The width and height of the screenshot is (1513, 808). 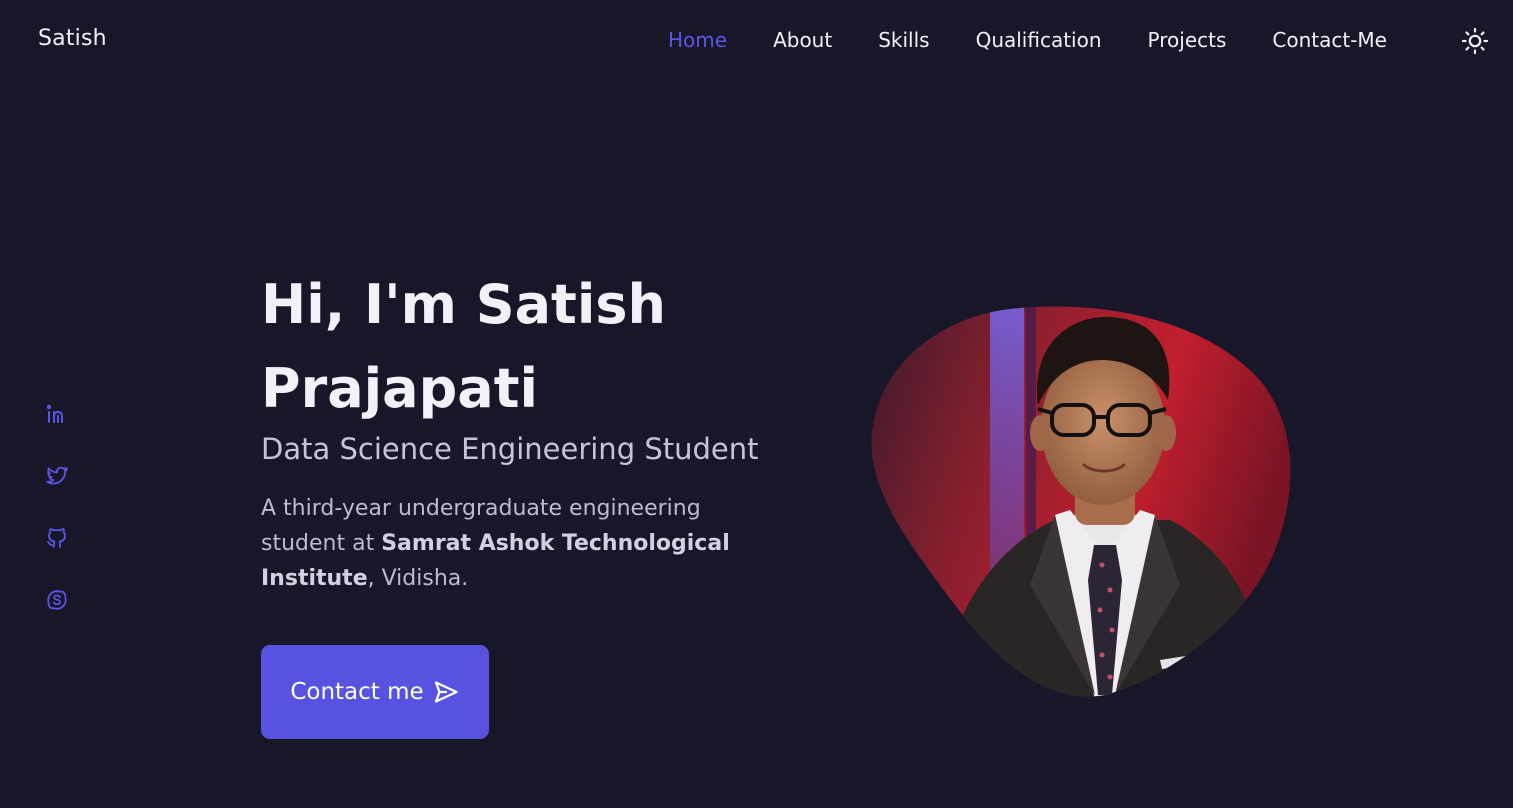 What do you see at coordinates (54, 413) in the screenshot?
I see `linkedin-icon` at bounding box center [54, 413].